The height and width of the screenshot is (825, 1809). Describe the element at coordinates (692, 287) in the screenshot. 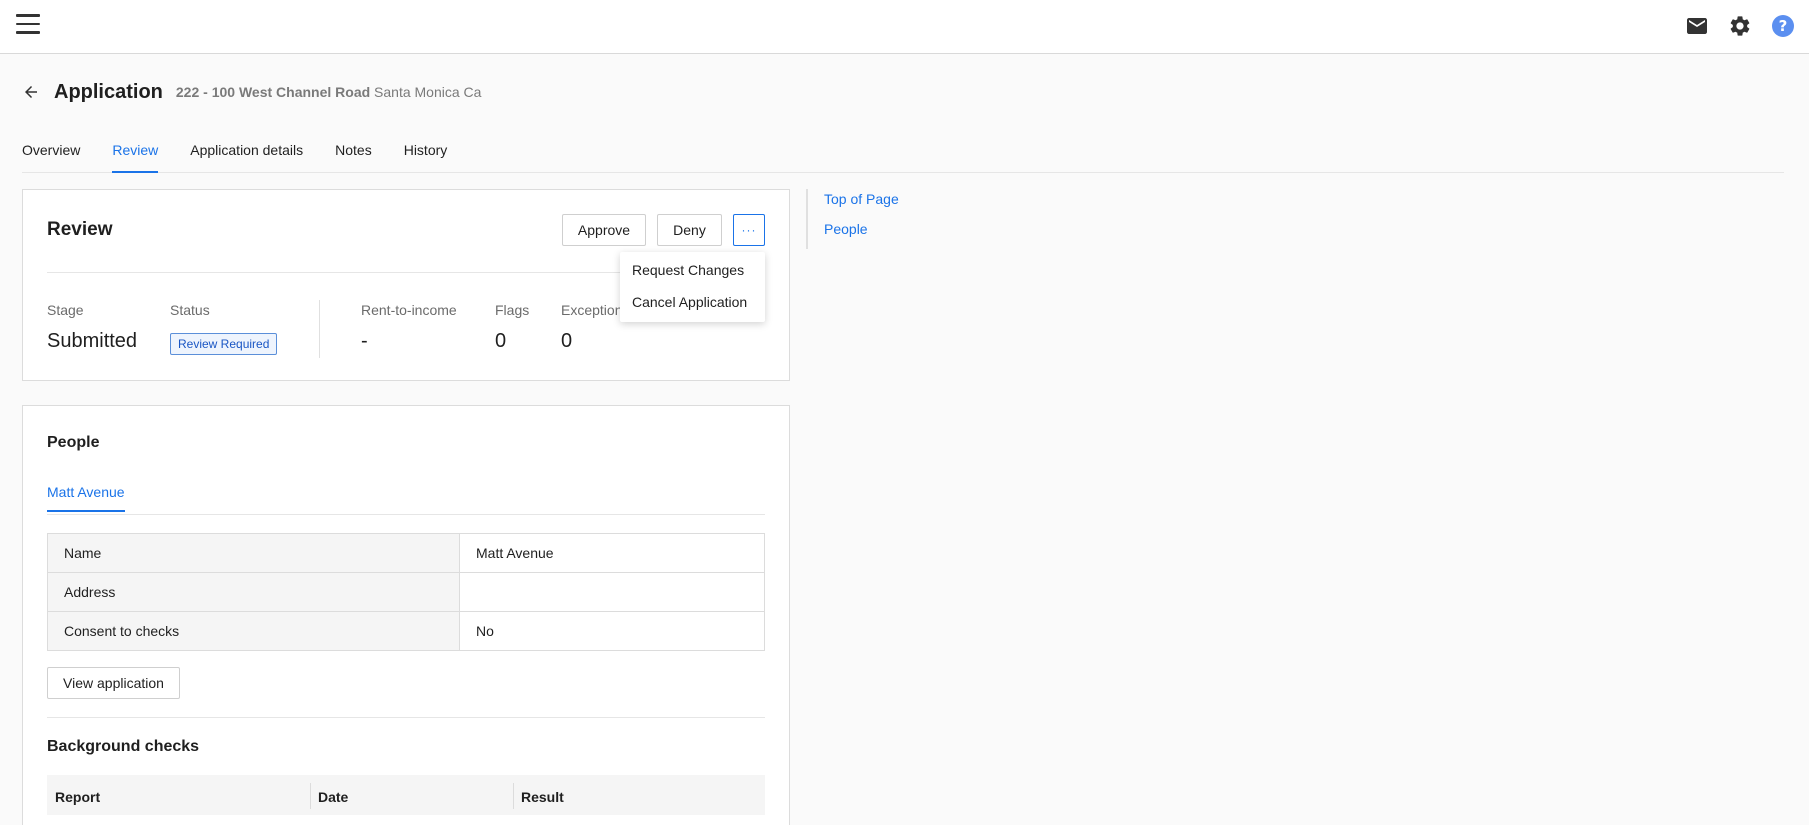

I see `more-options-menu: Request Changes Cancel Application` at that location.